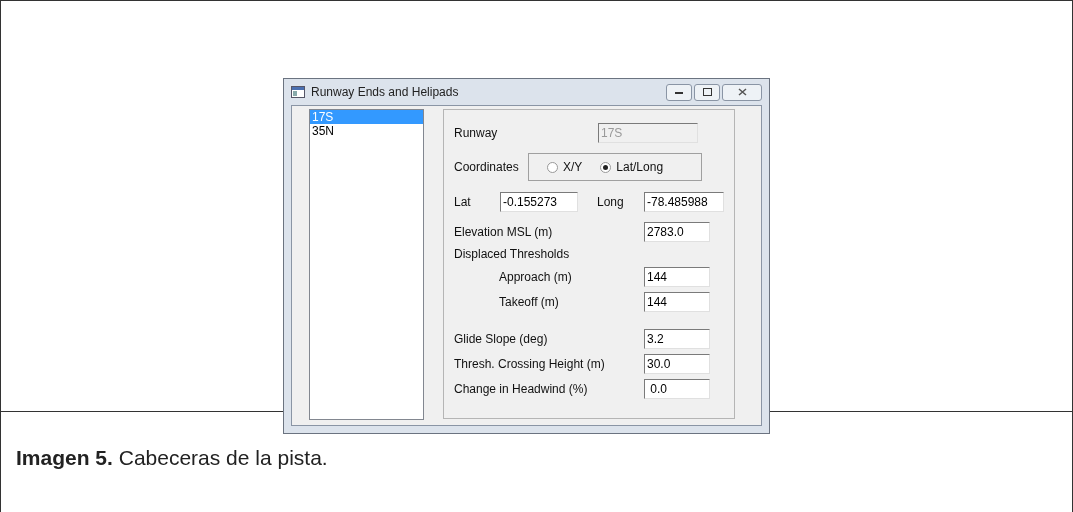  I want to click on window-title: Runway Ends and Helipads, so click(385, 92).